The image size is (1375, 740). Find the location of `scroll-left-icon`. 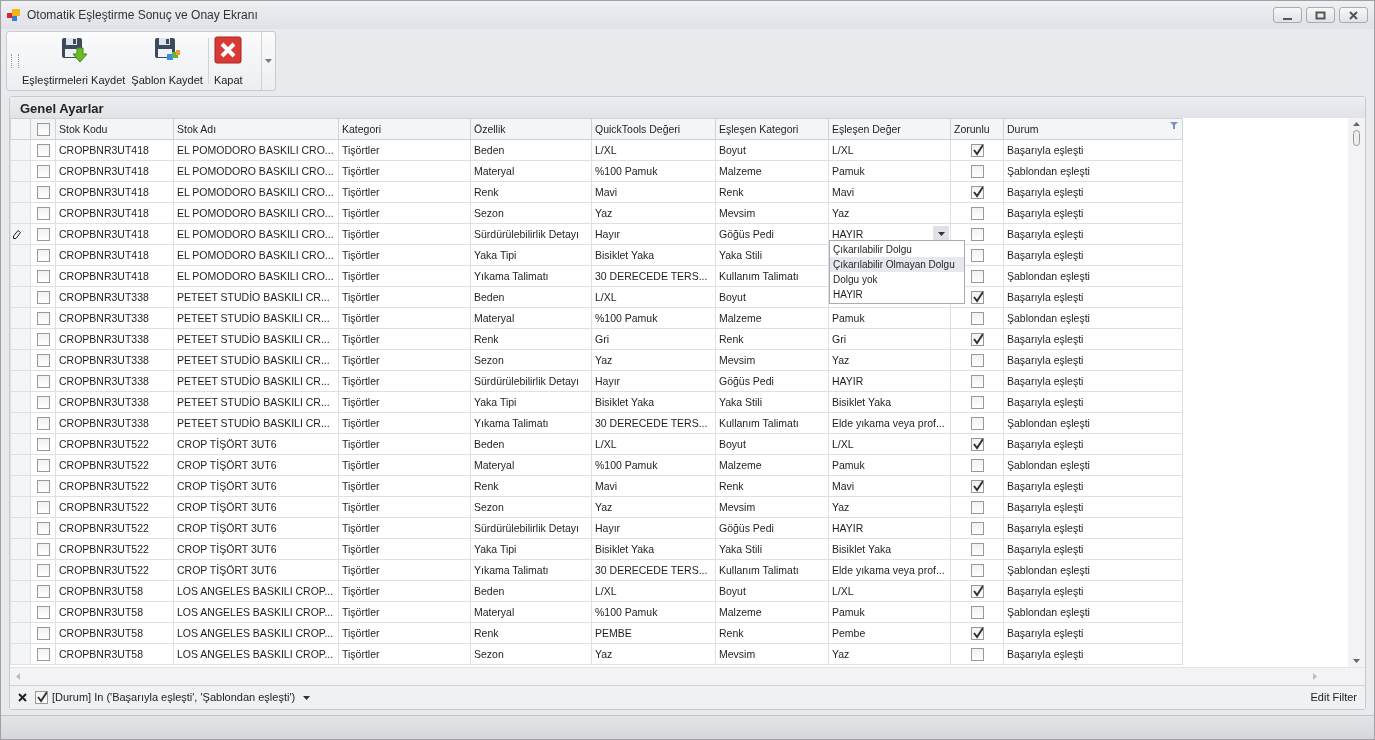

scroll-left-icon is located at coordinates (18, 676).